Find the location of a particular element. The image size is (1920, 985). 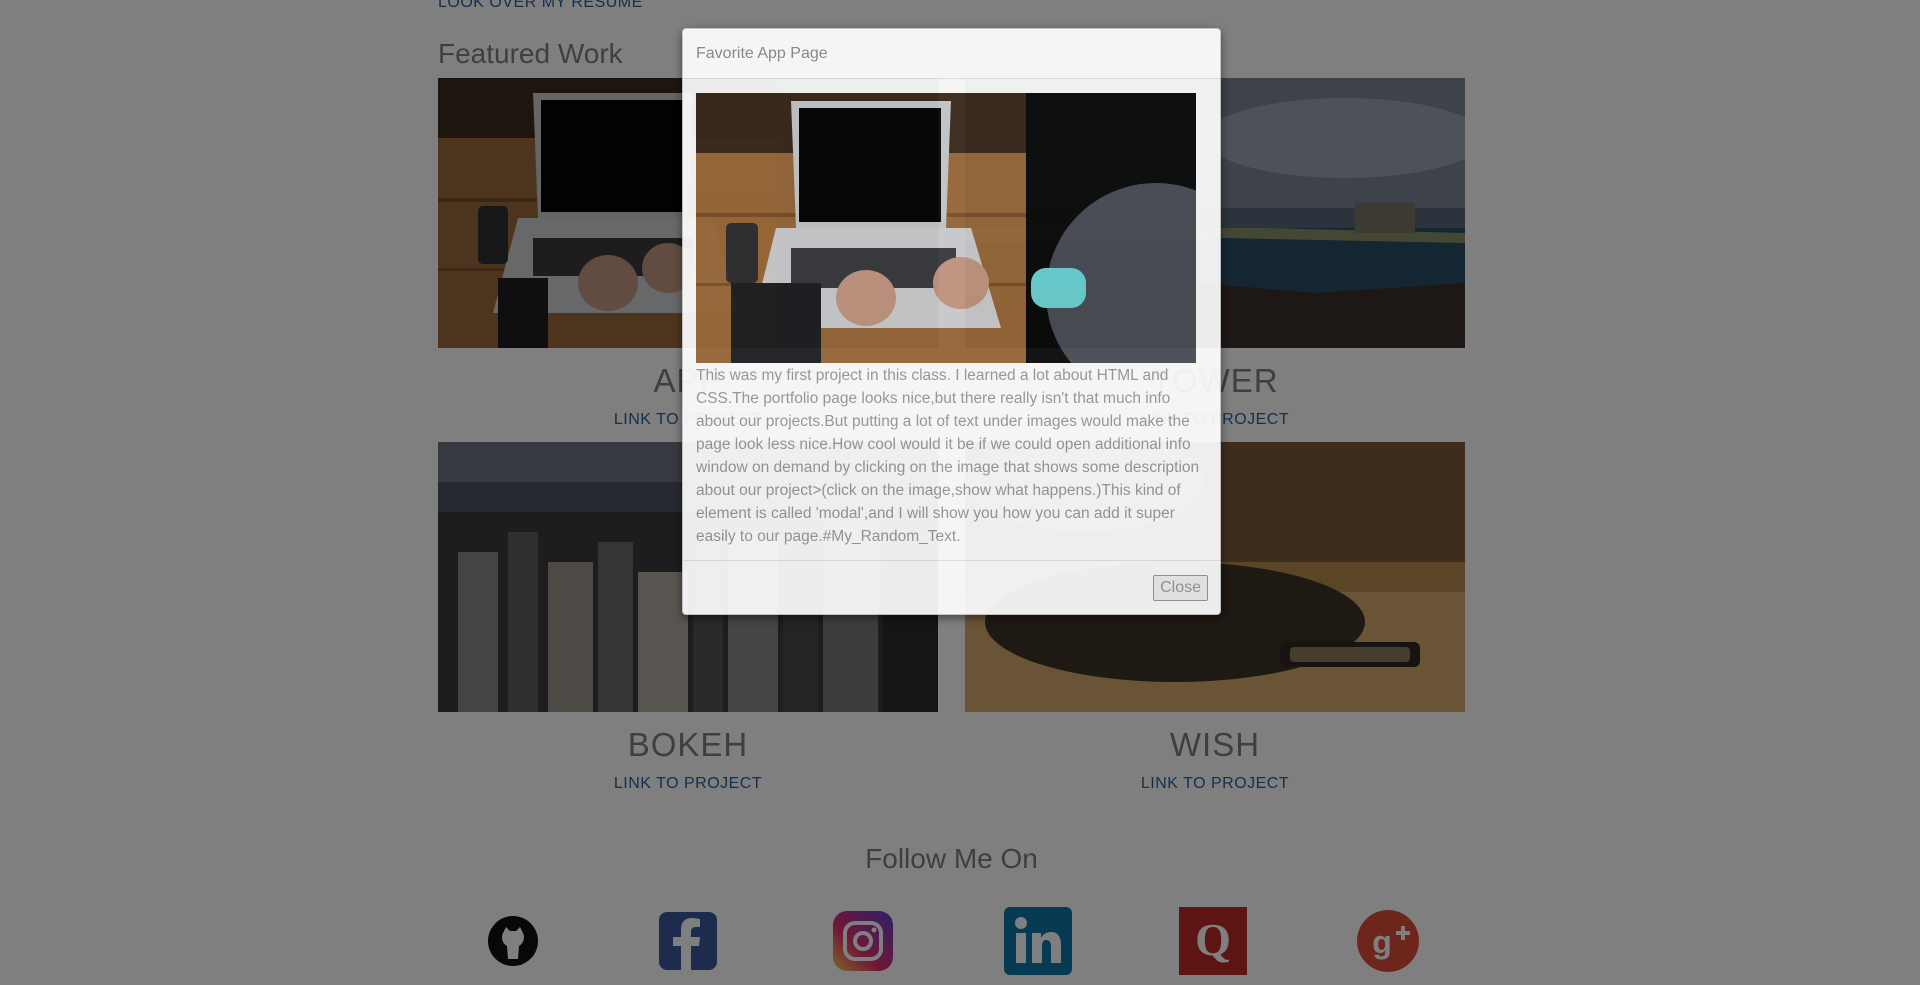

modal-image is located at coordinates (946, 228).